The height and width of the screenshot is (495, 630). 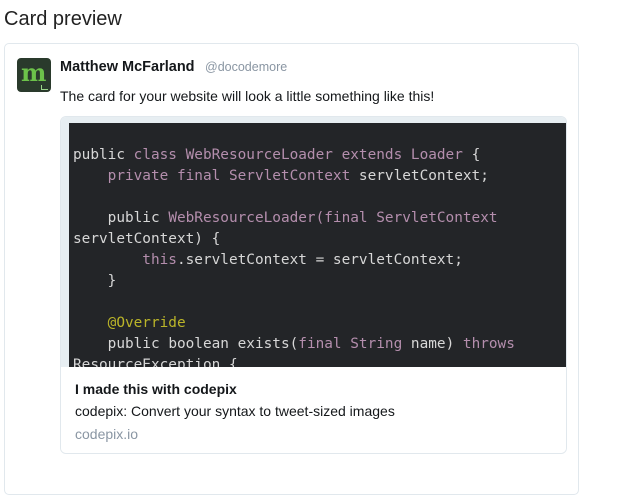 I want to click on author-line: Matthew McFarland @docodemore, so click(x=173, y=67).